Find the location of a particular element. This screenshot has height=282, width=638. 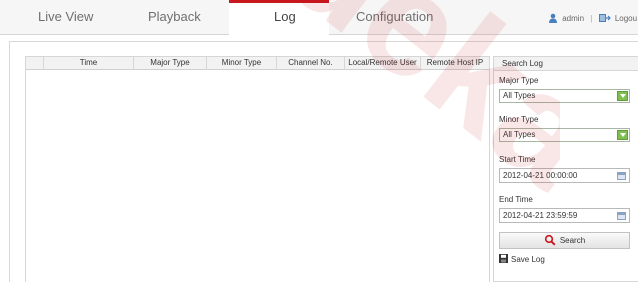

tab-log-container: Log is located at coordinates (279, 17).